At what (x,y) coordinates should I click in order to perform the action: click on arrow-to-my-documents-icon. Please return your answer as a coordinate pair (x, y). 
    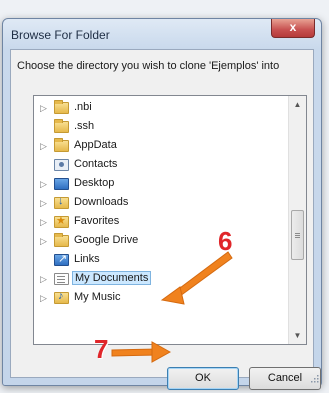
    Looking at the image, I should click on (196, 278).